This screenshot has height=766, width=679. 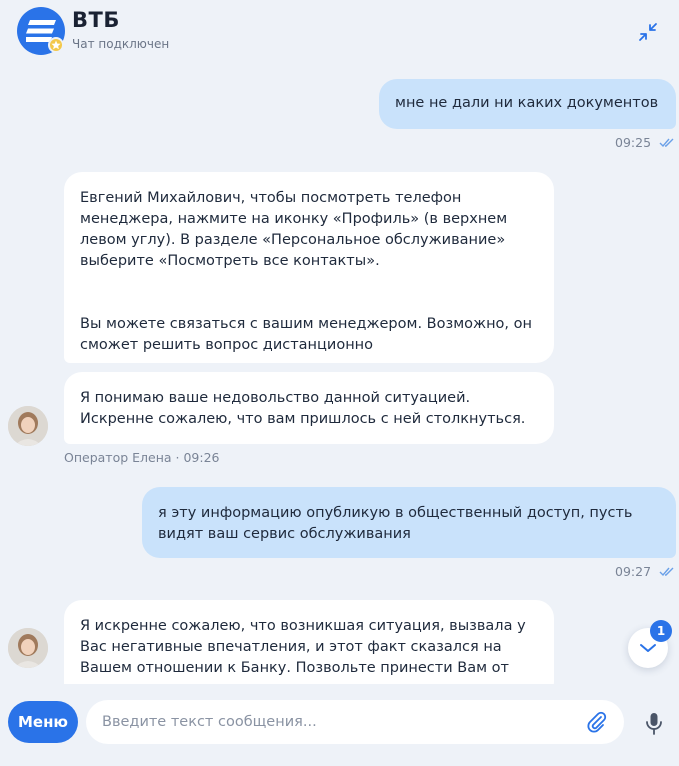 I want to click on composer-bar: Меню, so click(x=339, y=725).